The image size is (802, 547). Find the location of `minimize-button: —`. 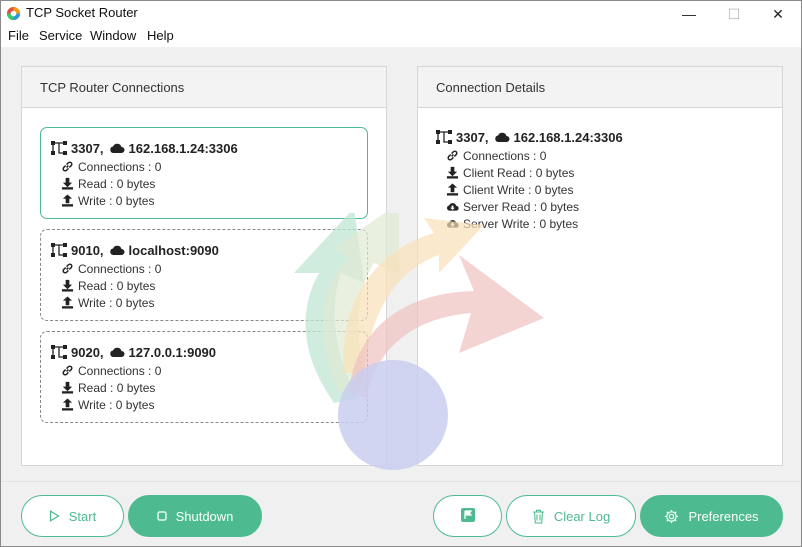

minimize-button: — is located at coordinates (689, 14).